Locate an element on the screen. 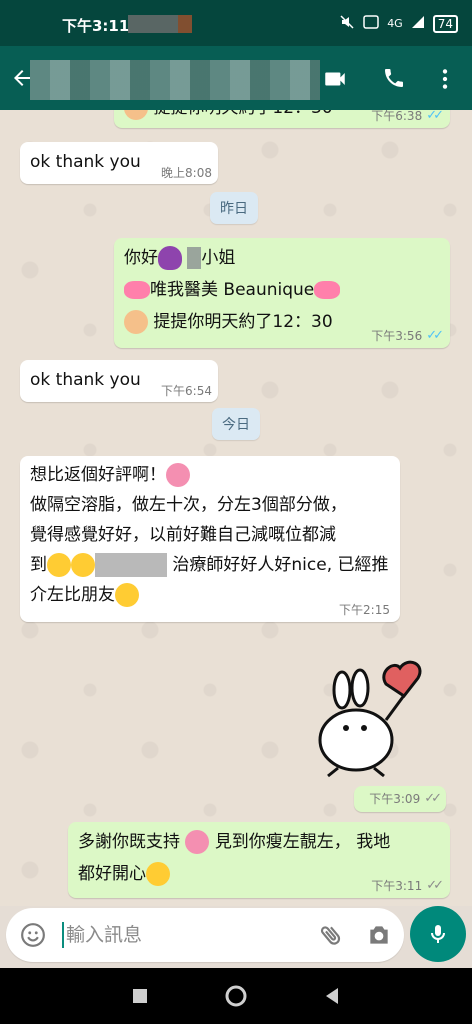  grinning-squinting-emoji is located at coordinates (127, 595).